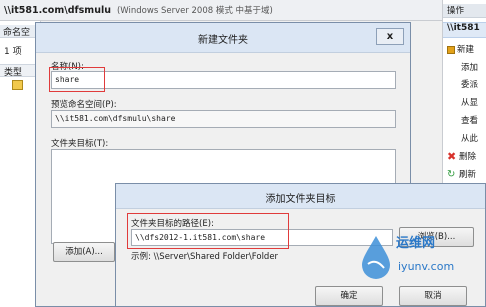 The width and height of the screenshot is (486, 307). What do you see at coordinates (20, 31) in the screenshot?
I see `namespace-tab: 命名空` at bounding box center [20, 31].